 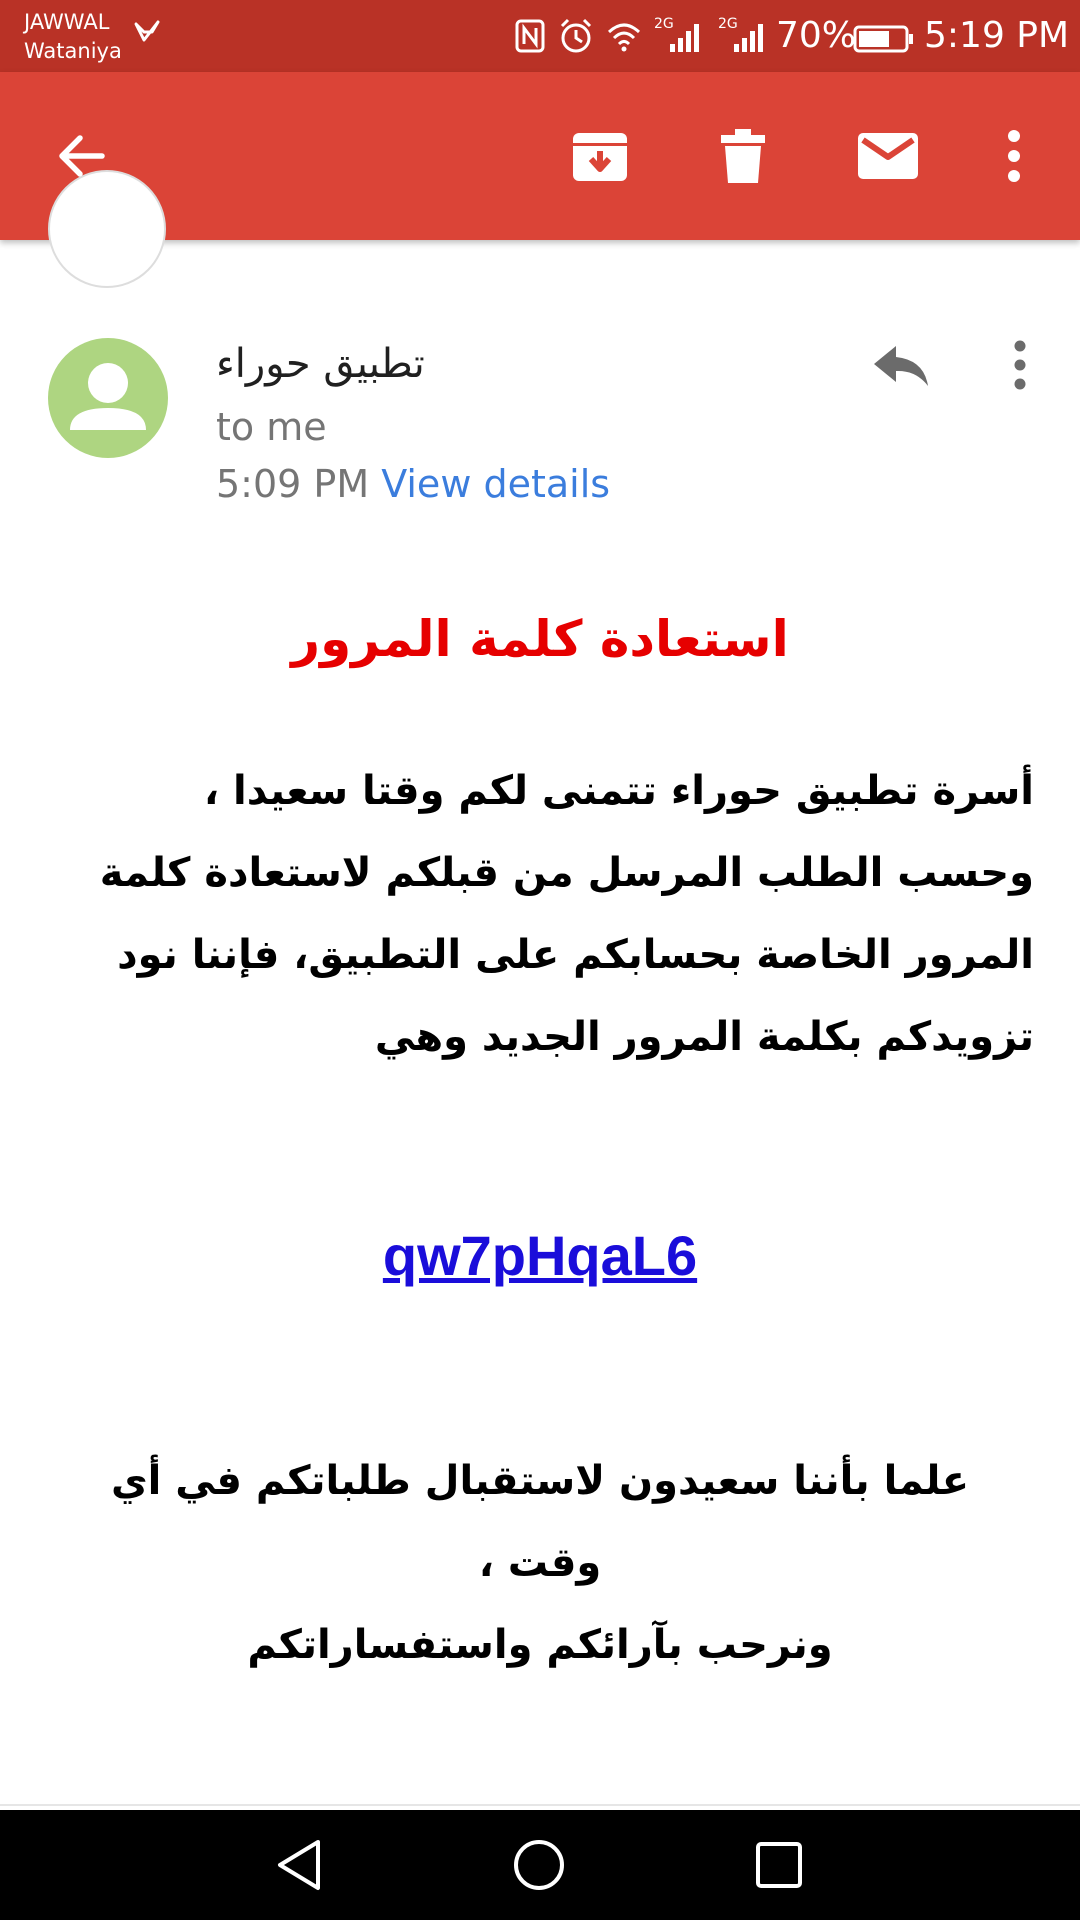 What do you see at coordinates (320, 364) in the screenshot?
I see `sender-name: تطبيق حوراء` at bounding box center [320, 364].